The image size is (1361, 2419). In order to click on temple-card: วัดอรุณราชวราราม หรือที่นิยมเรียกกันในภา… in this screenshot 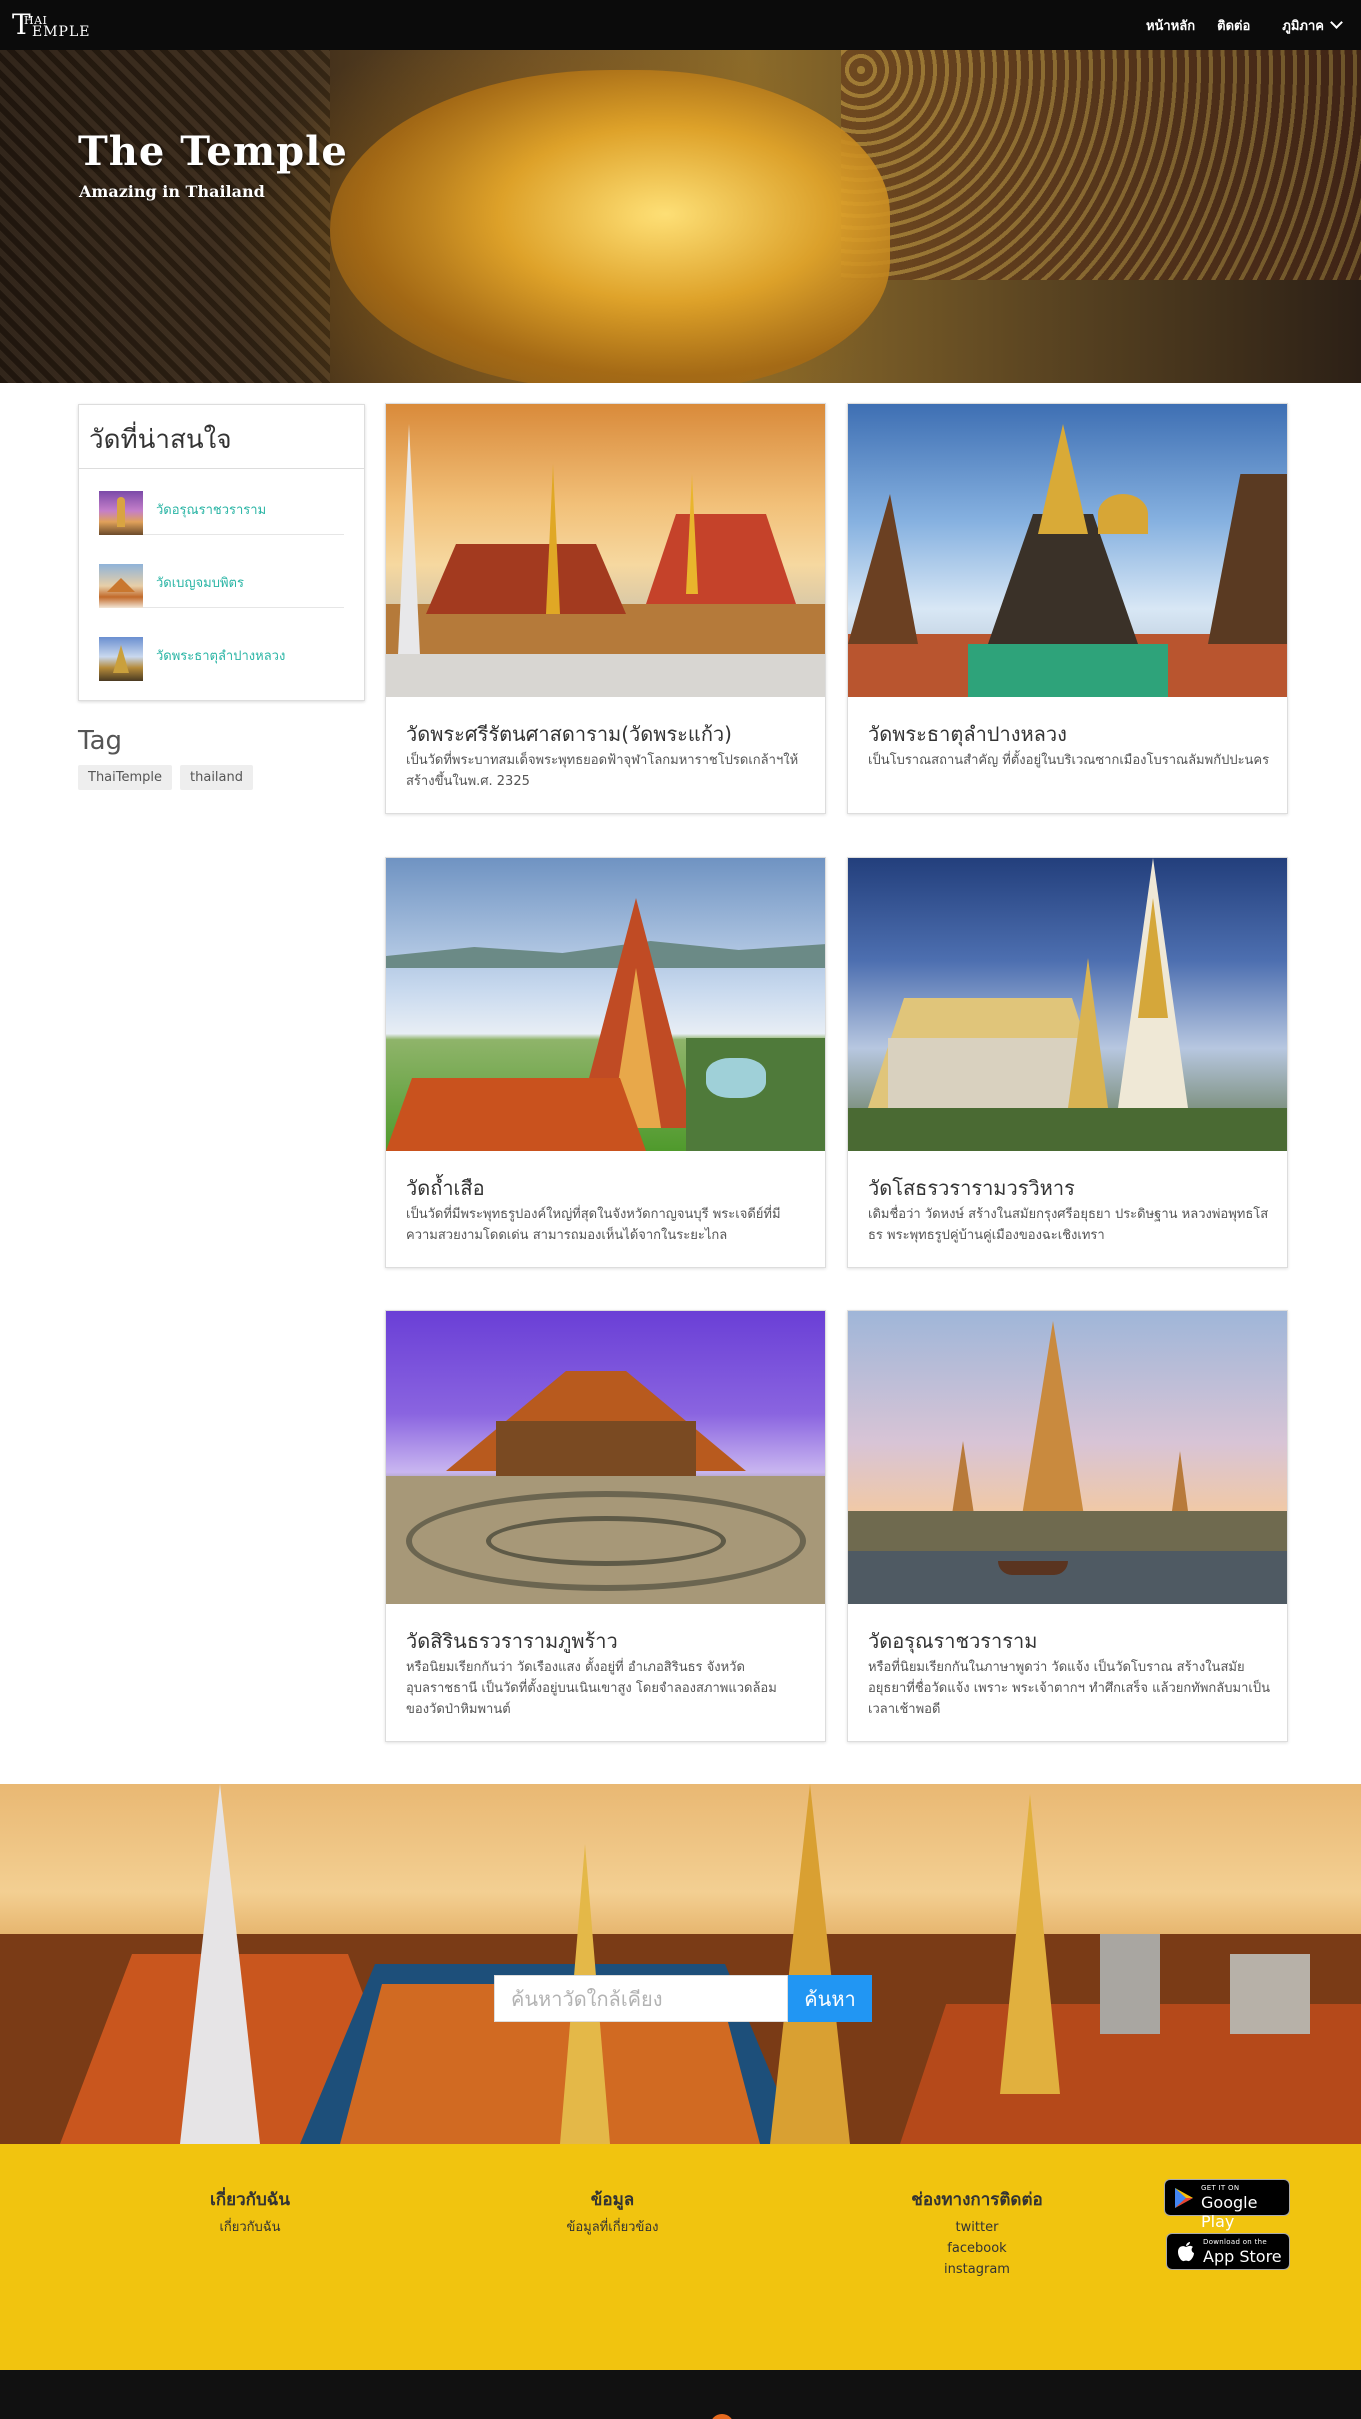, I will do `click(1067, 1526)`.